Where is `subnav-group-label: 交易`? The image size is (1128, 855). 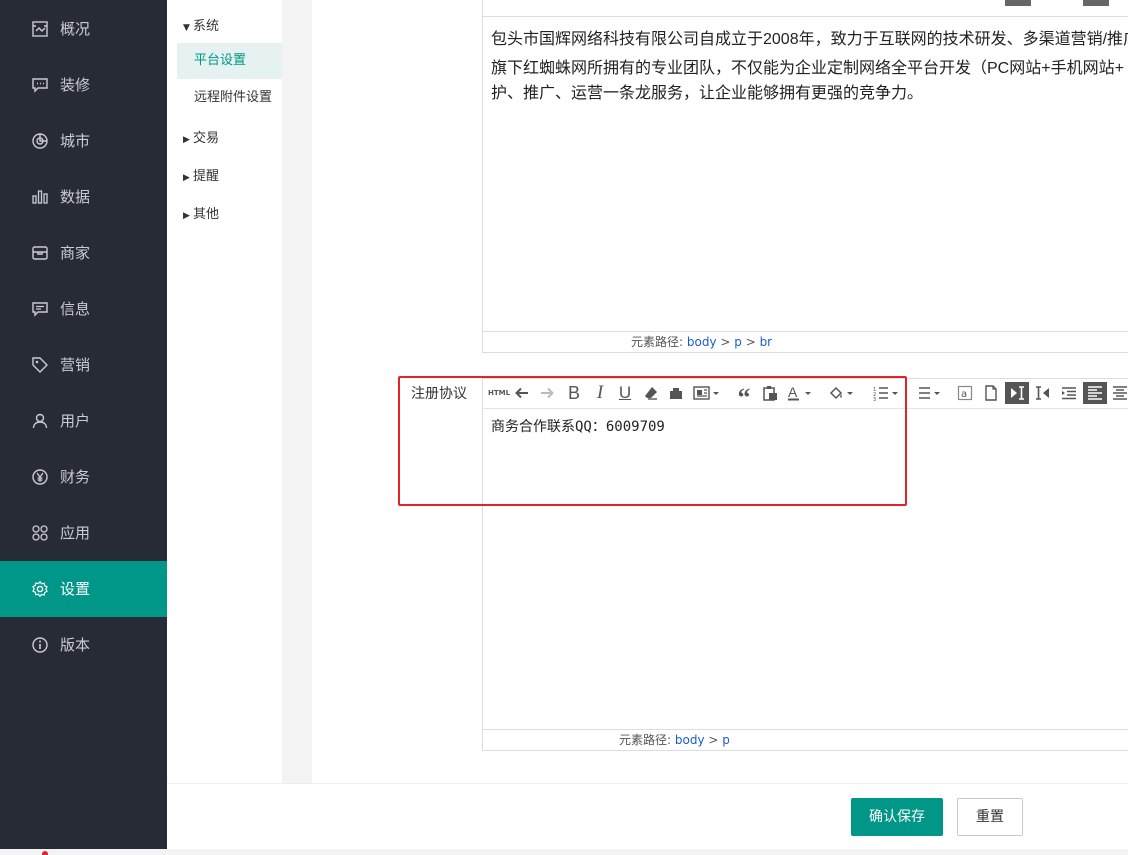
subnav-group-label: 交易 is located at coordinates (206, 138).